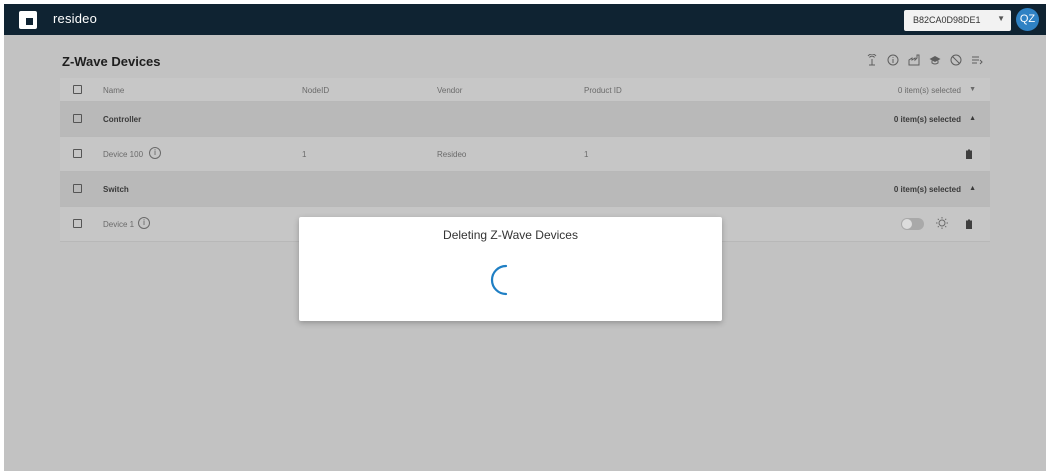 The height and width of the screenshot is (475, 1050). Describe the element at coordinates (525, 119) in the screenshot. I see `group-row-controller: Controller 0 item(s) selected ▲` at that location.